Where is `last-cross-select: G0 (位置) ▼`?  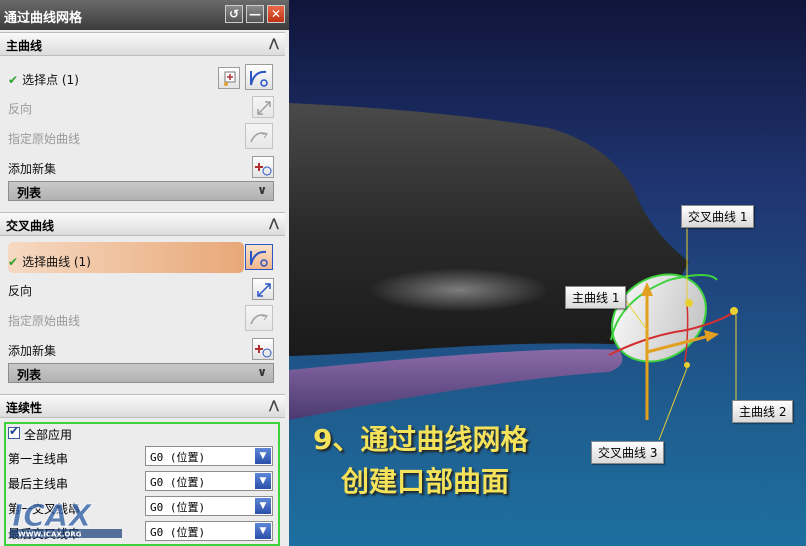 last-cross-select: G0 (位置) ▼ is located at coordinates (209, 531).